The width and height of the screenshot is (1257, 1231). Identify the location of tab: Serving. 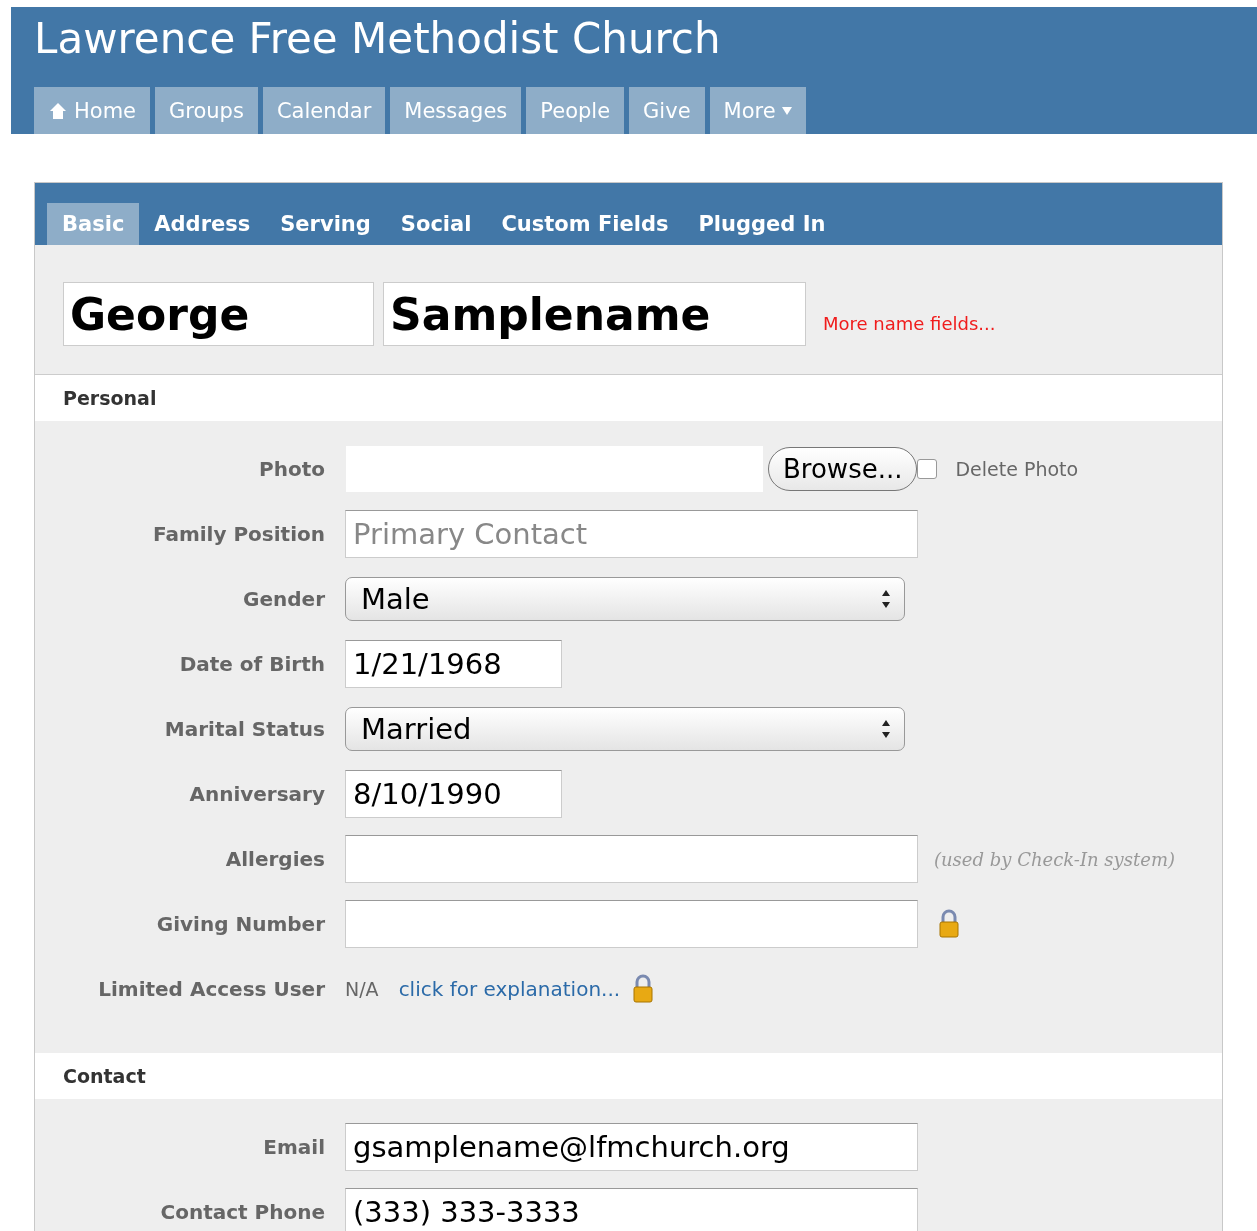
(325, 224).